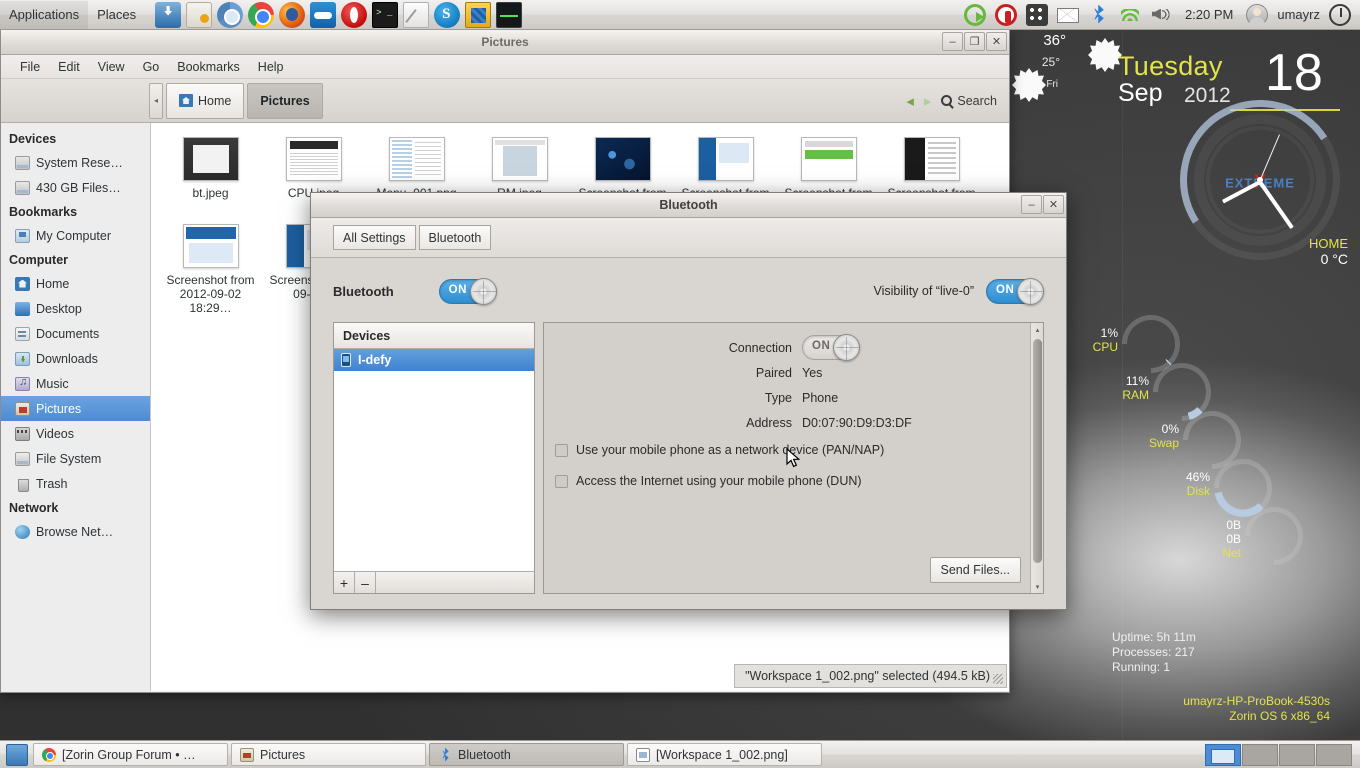 The image size is (1360, 768). What do you see at coordinates (344, 582) in the screenshot?
I see `add-device-button: +` at bounding box center [344, 582].